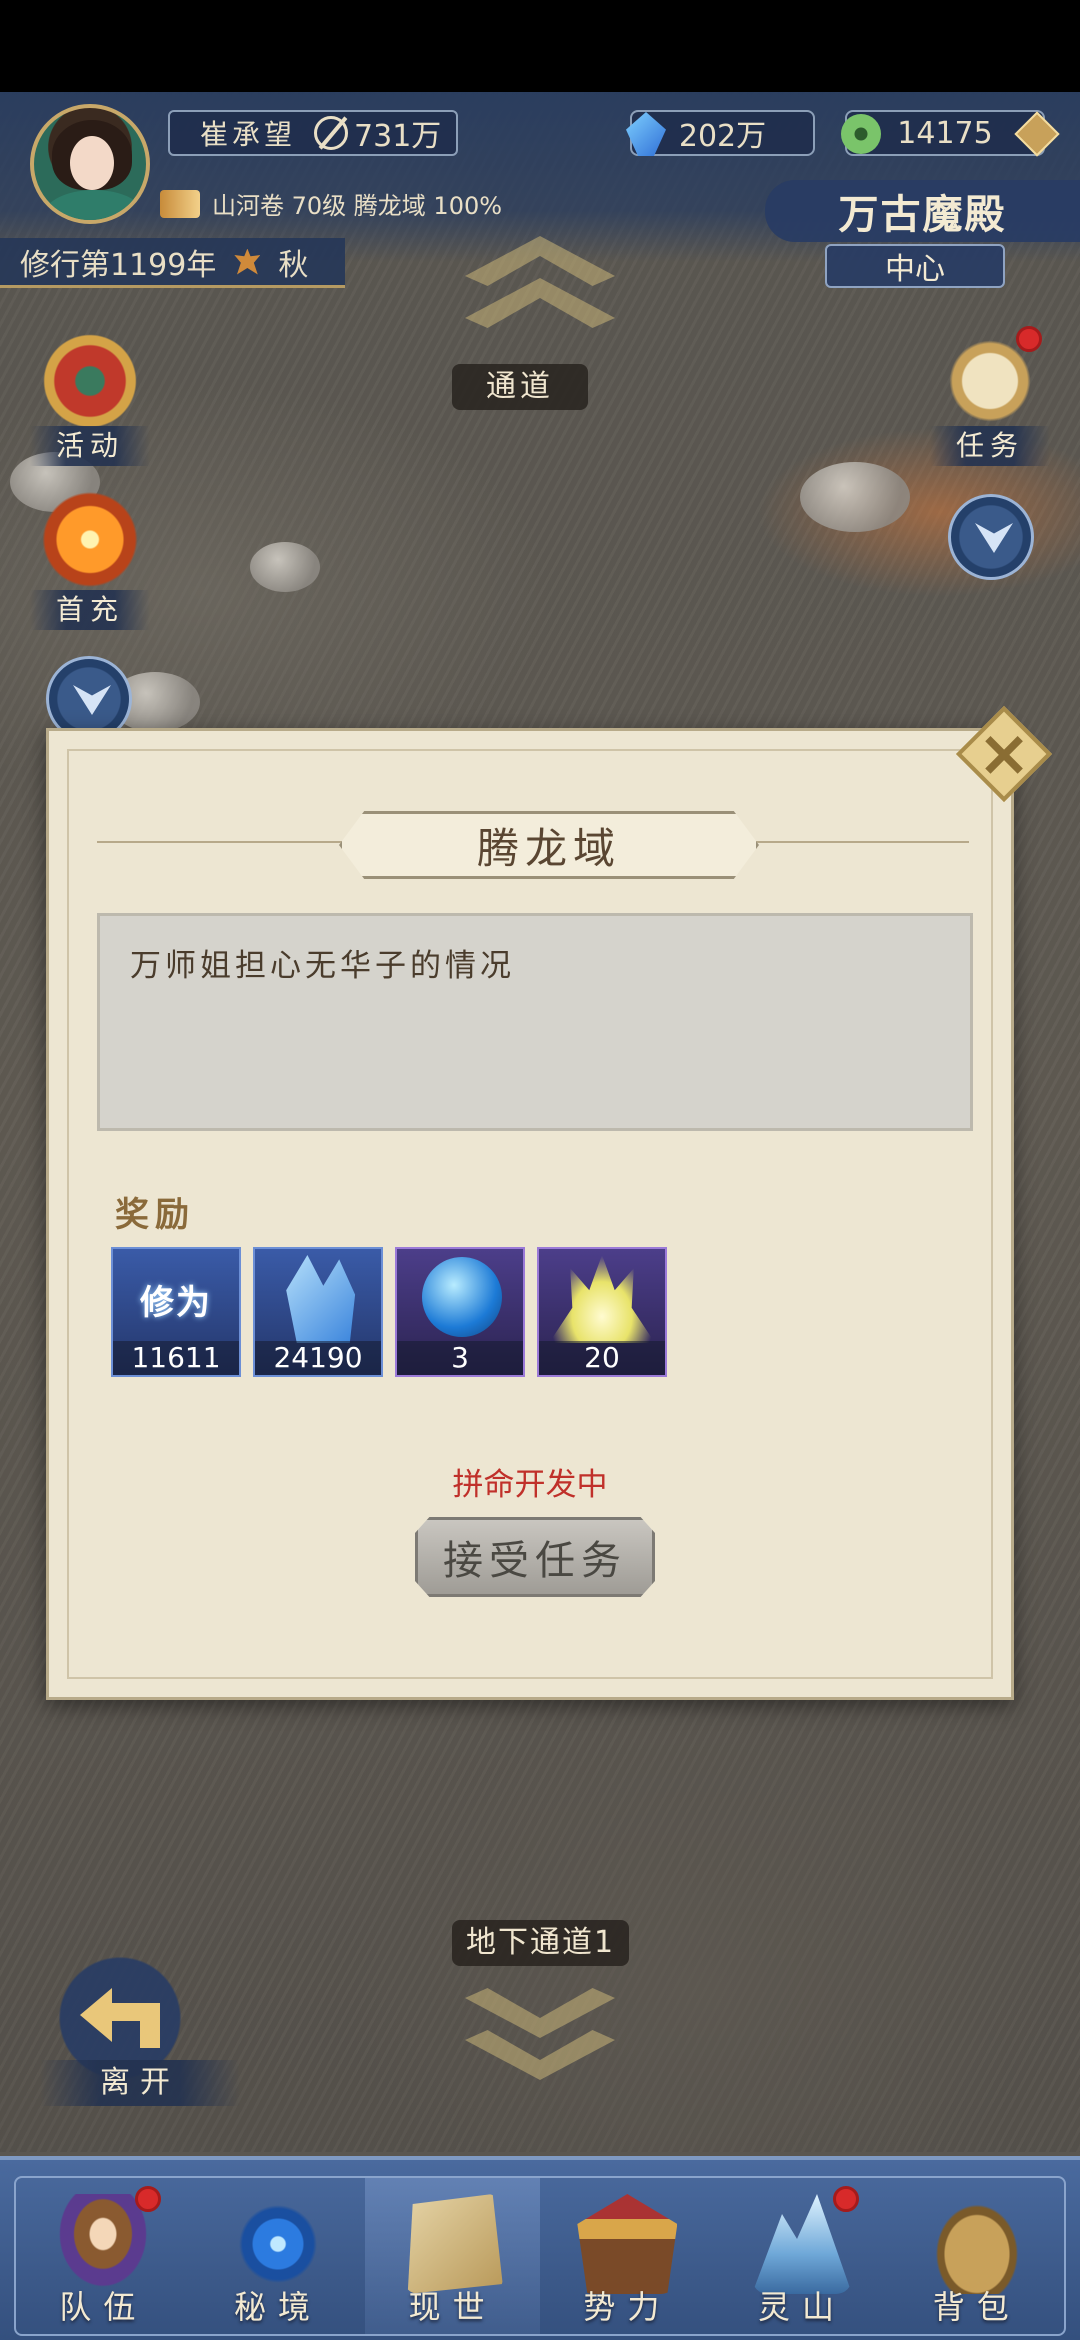  I want to click on reward-item-orb: 3, so click(460, 1312).